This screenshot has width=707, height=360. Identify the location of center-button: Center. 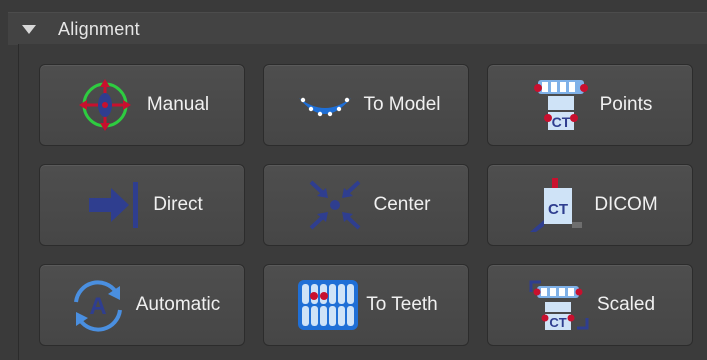
(366, 205).